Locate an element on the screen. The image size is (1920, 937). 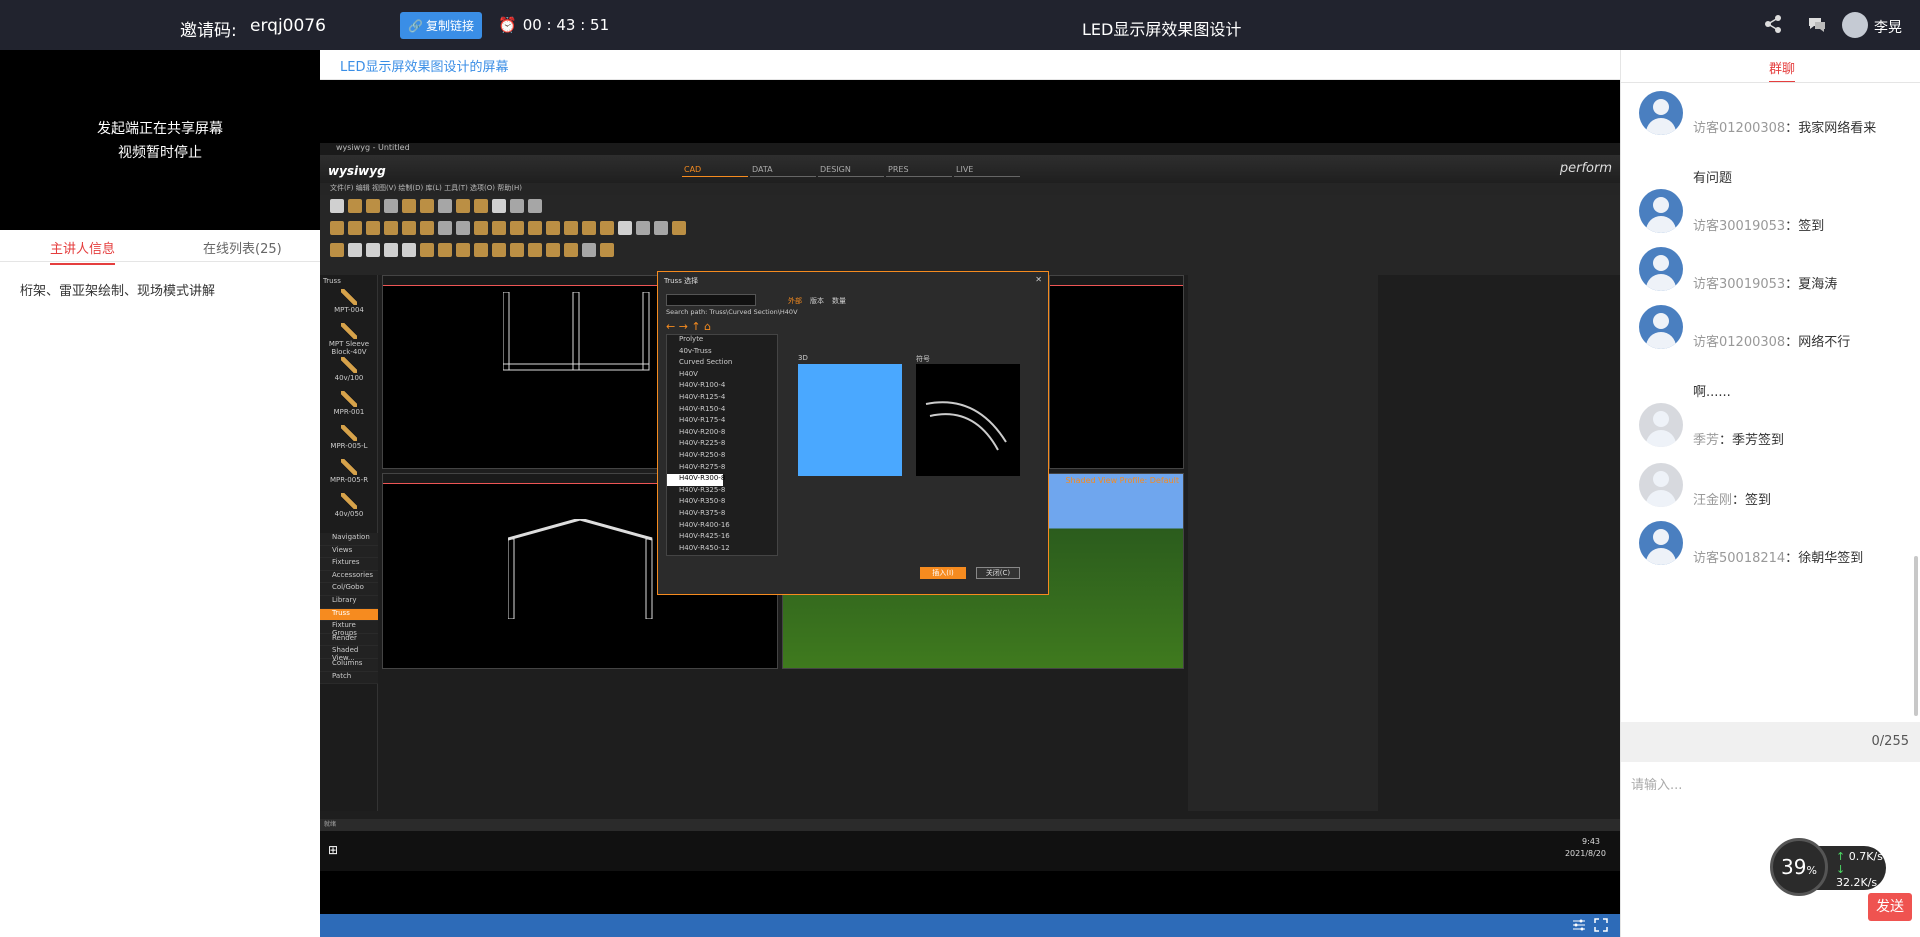
user-avatar is located at coordinates (1855, 25).